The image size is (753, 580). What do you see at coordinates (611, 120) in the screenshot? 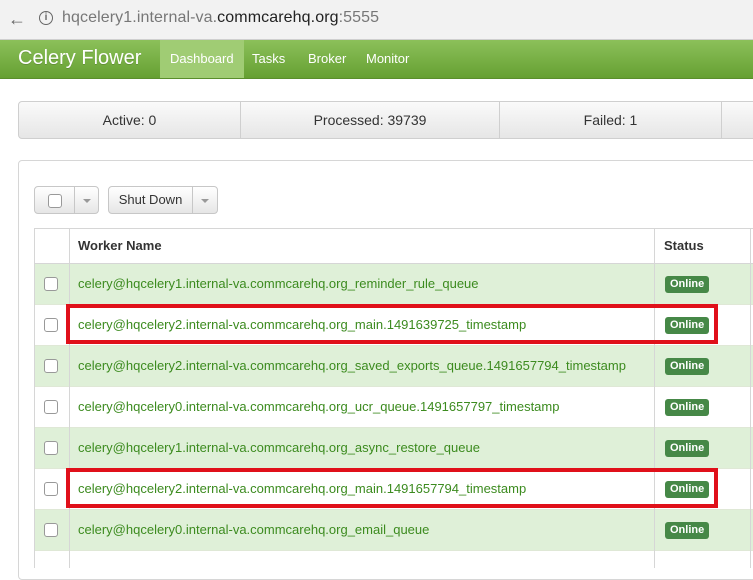
I see `stat-failed: Failed: 1` at bounding box center [611, 120].